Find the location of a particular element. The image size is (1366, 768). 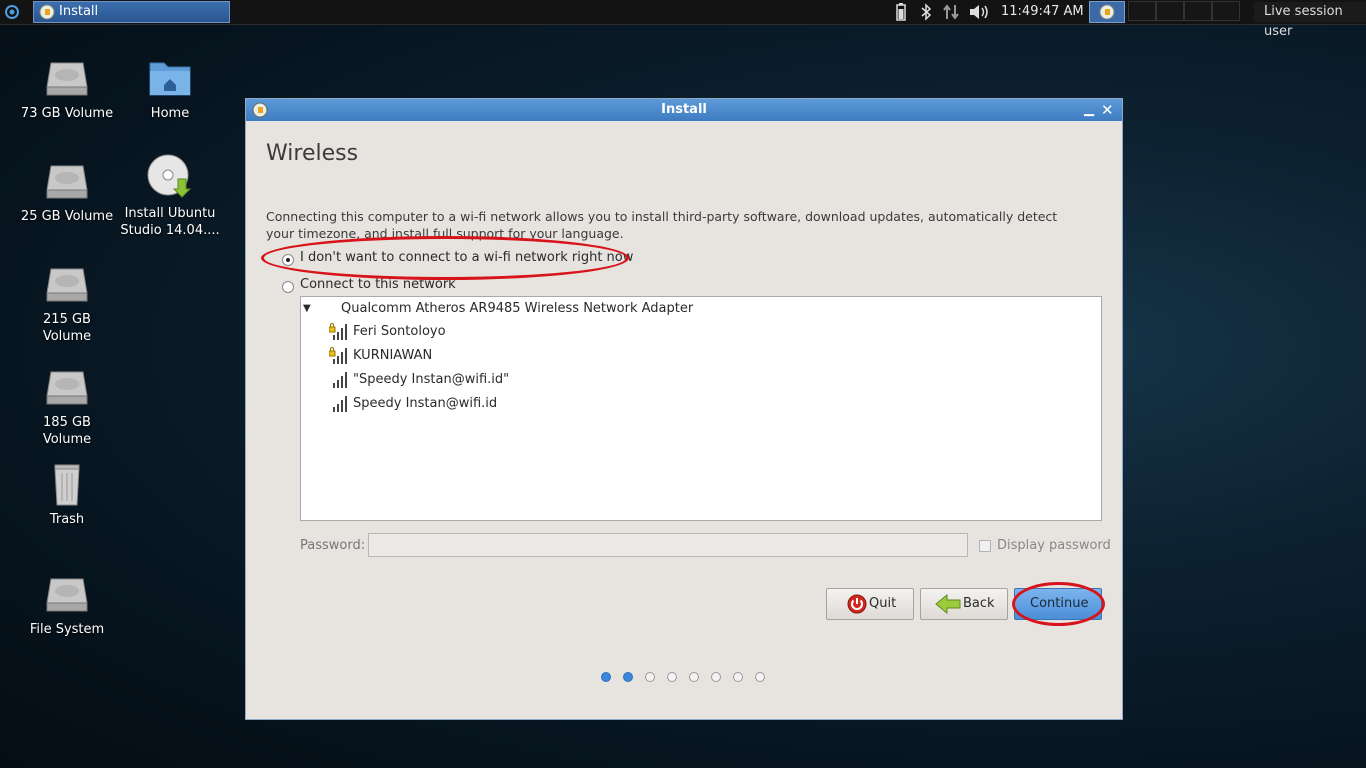

display-password-checkbox is located at coordinates (985, 546).